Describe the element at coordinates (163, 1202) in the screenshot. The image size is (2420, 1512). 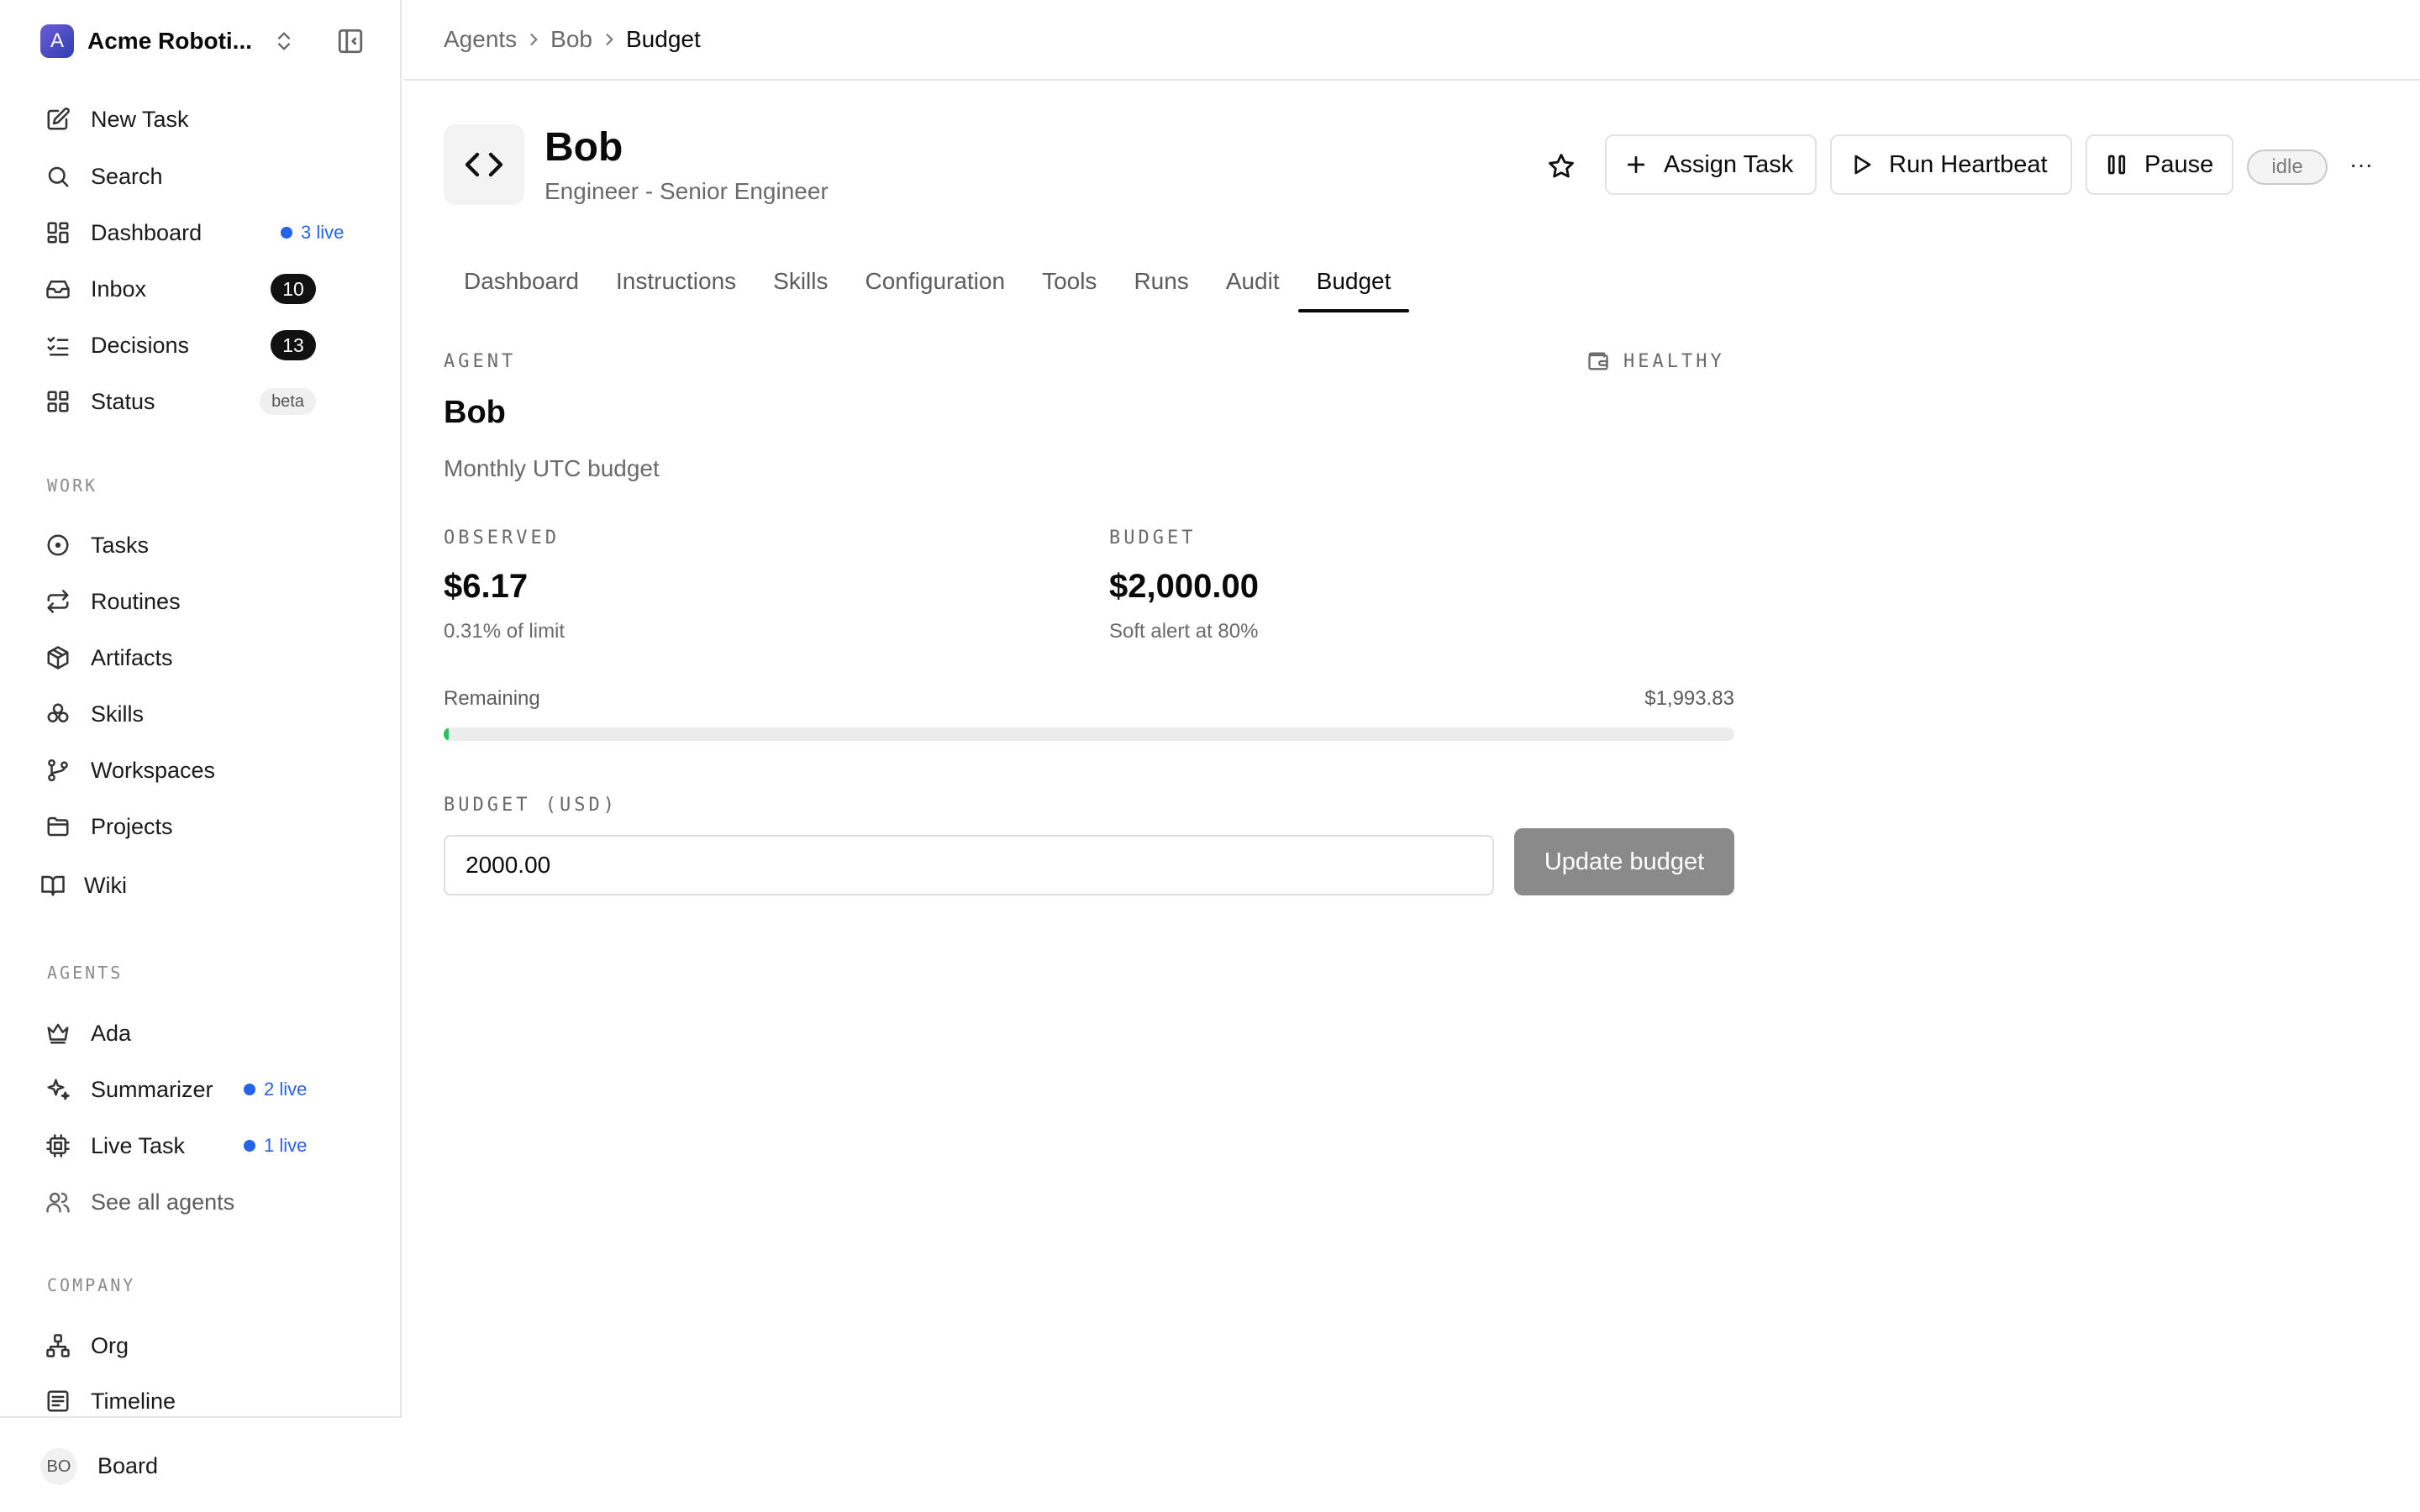
I see `sidebar-item-label: See all agents` at that location.